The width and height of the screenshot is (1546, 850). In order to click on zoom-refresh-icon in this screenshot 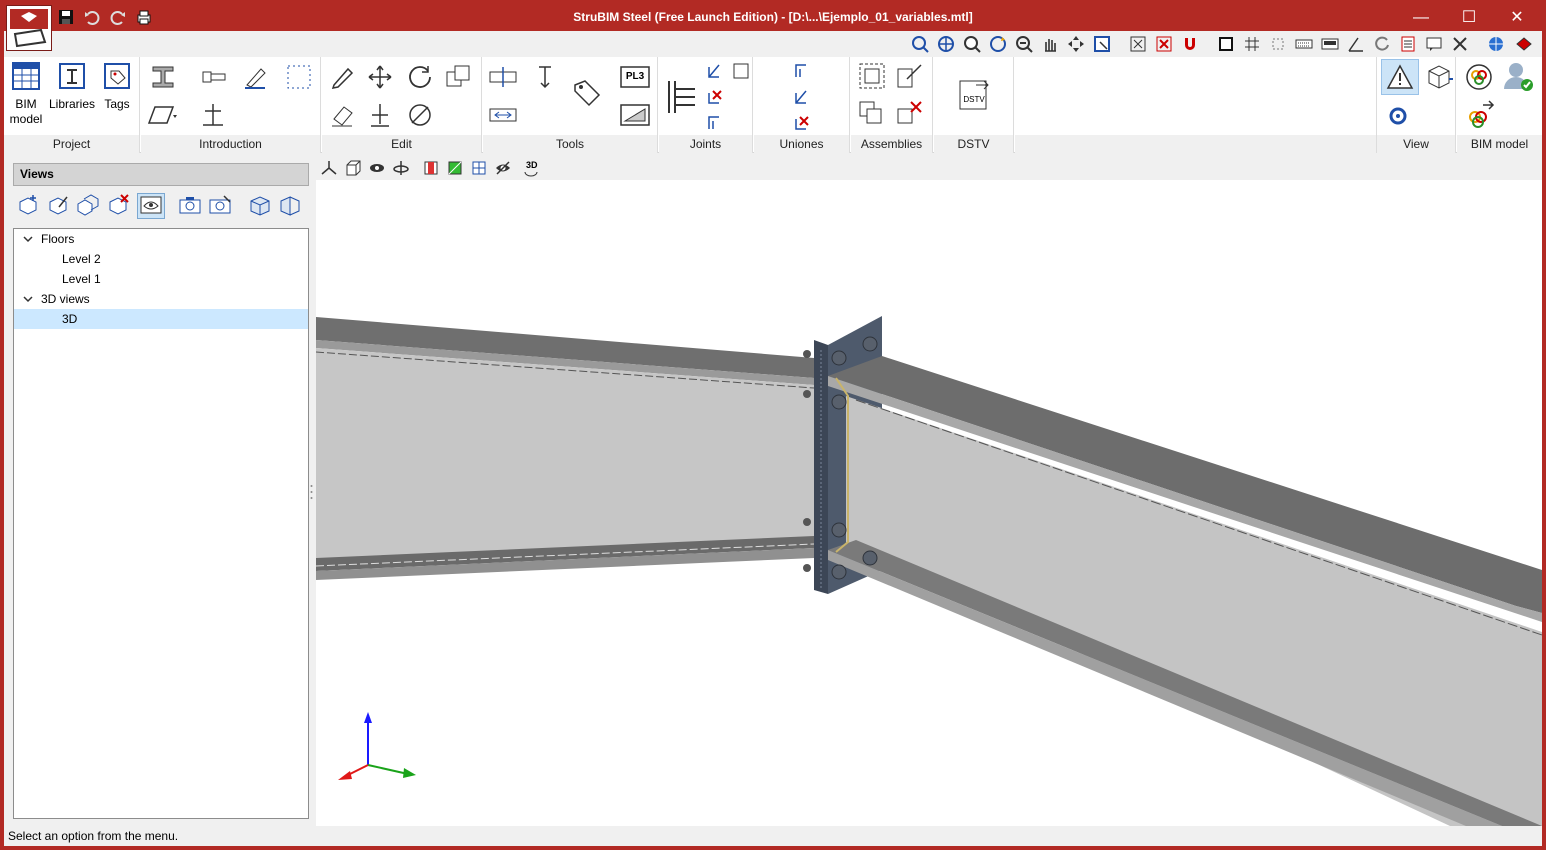, I will do `click(998, 44)`.